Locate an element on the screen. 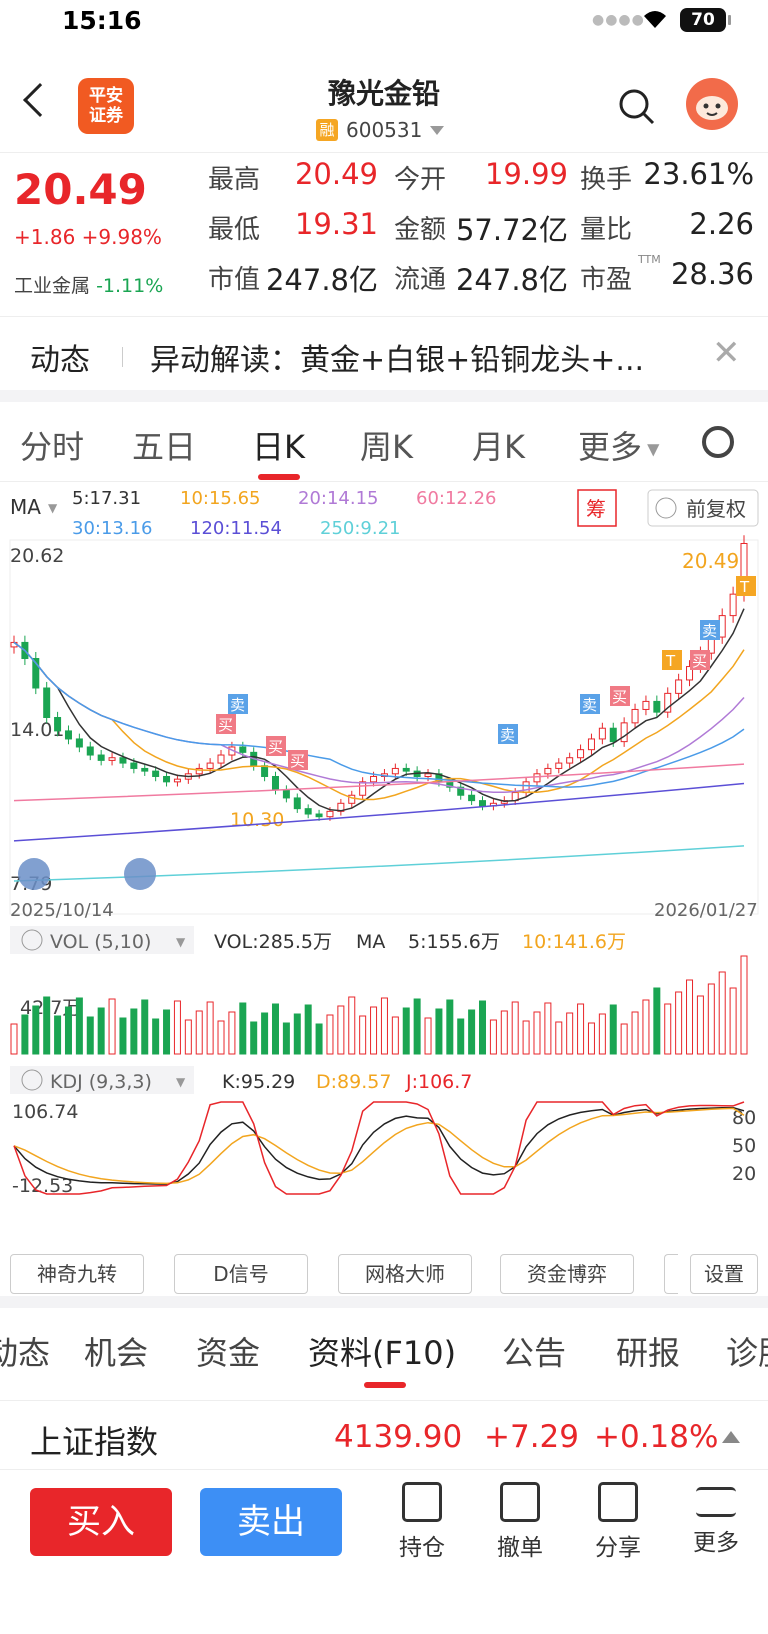 The width and height of the screenshot is (768, 1634). ma-label: MA is located at coordinates (25, 507).